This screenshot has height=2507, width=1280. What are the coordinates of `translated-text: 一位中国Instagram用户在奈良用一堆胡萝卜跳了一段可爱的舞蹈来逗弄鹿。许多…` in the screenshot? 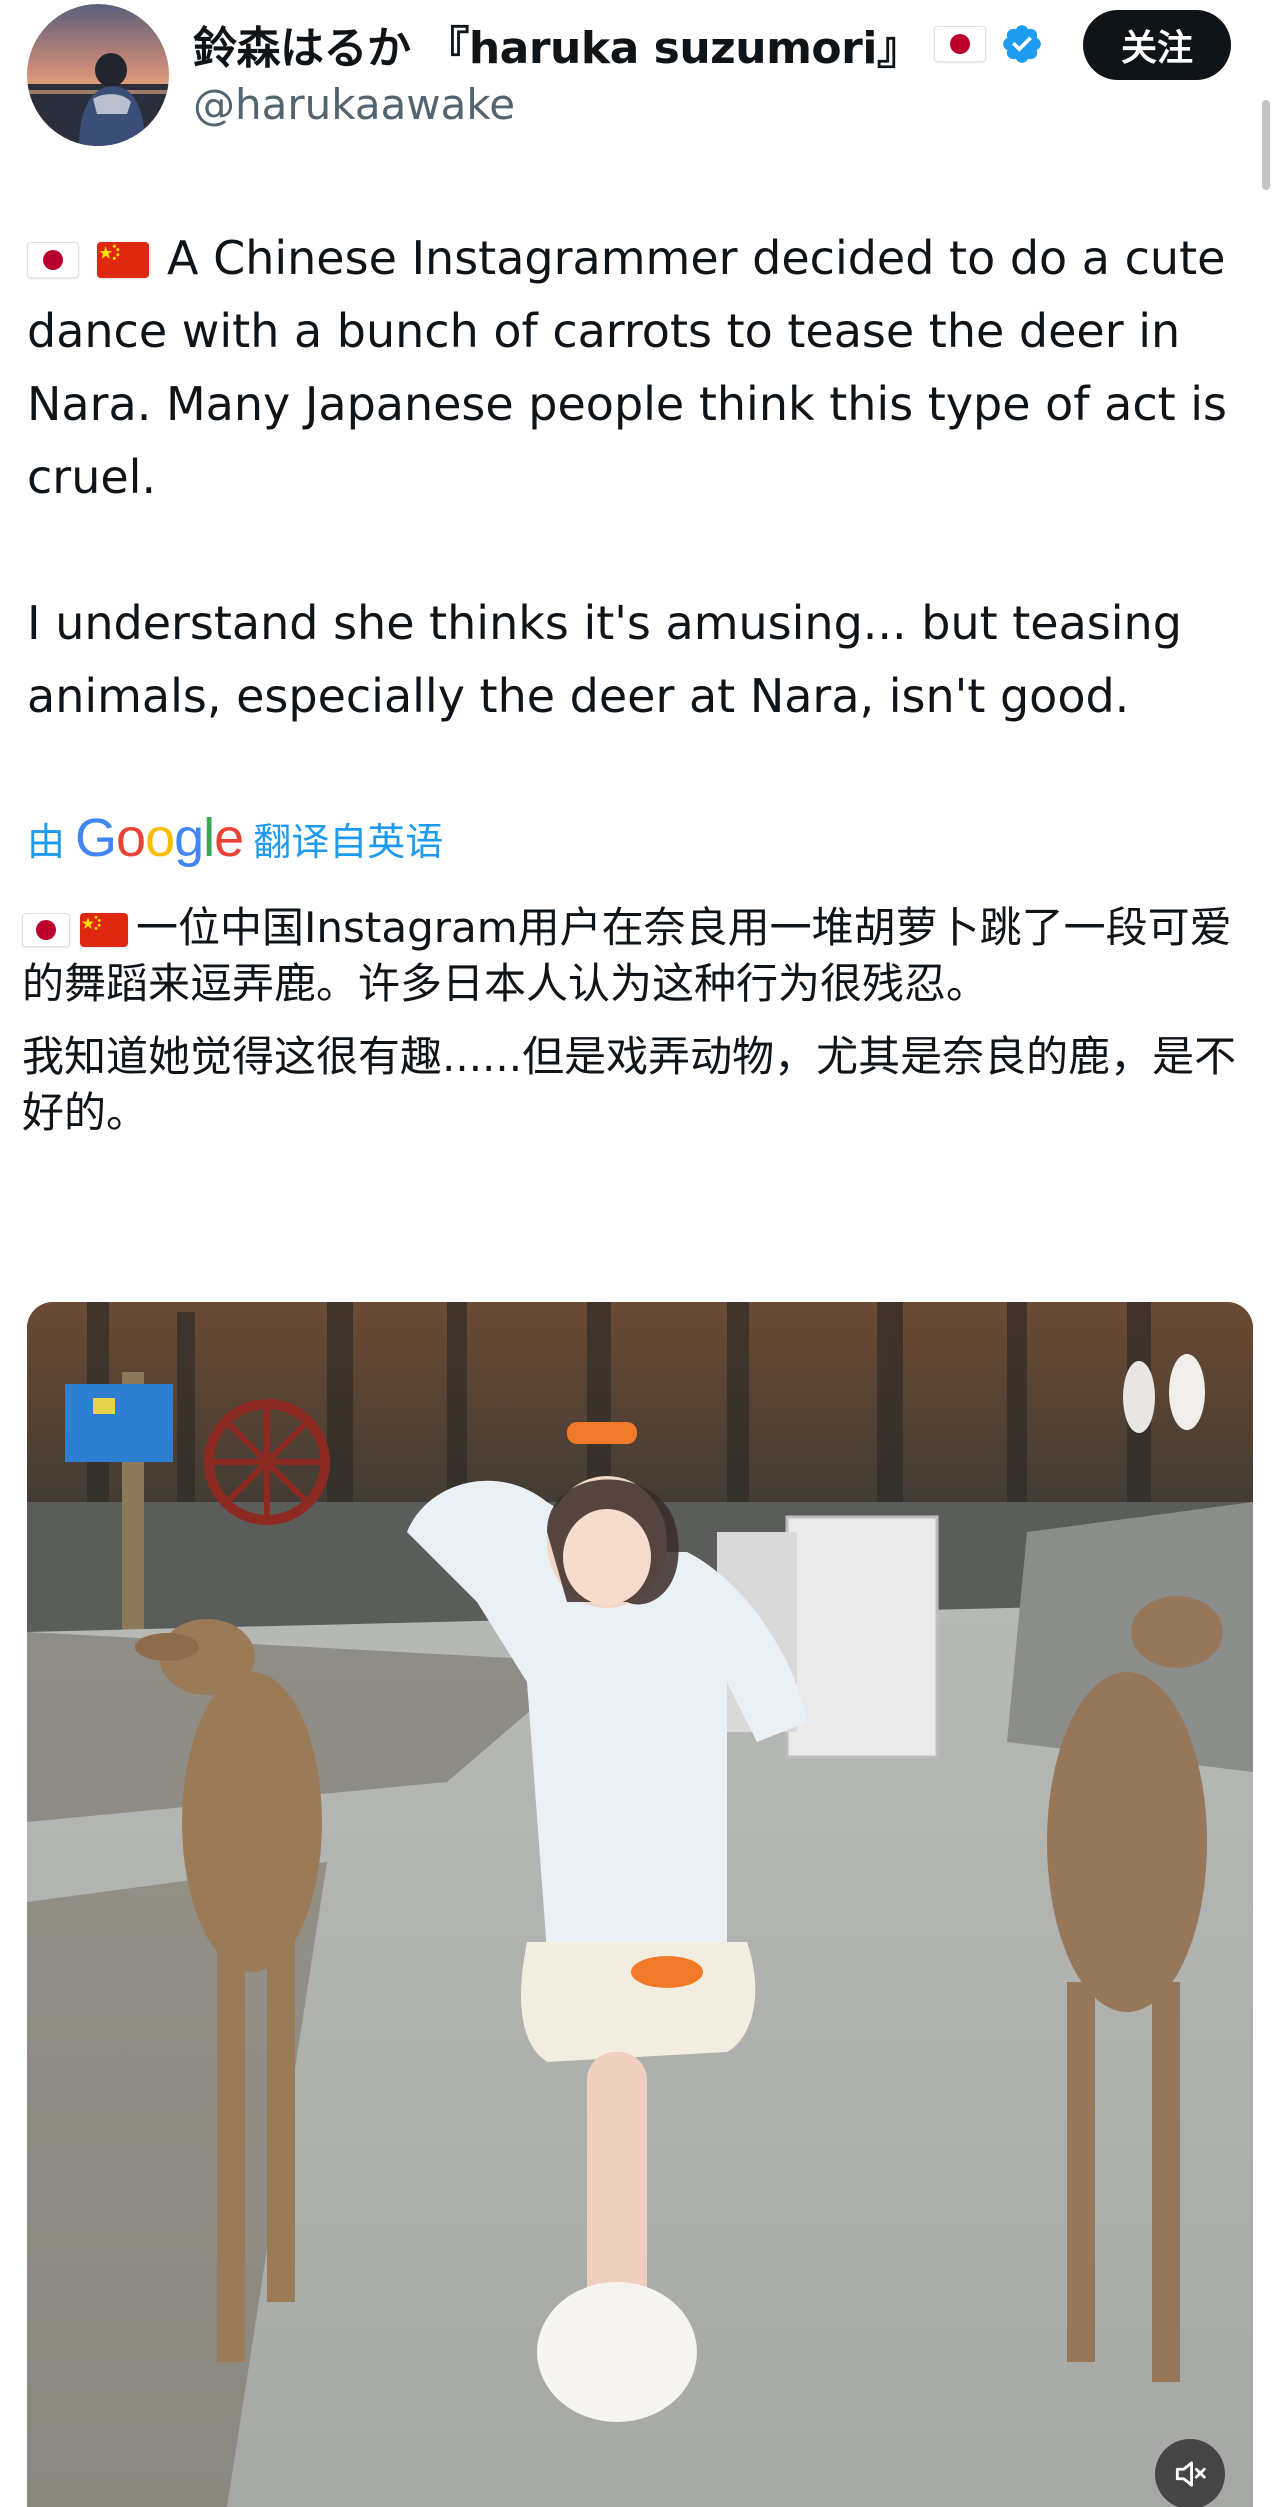 It's located at (642, 1029).